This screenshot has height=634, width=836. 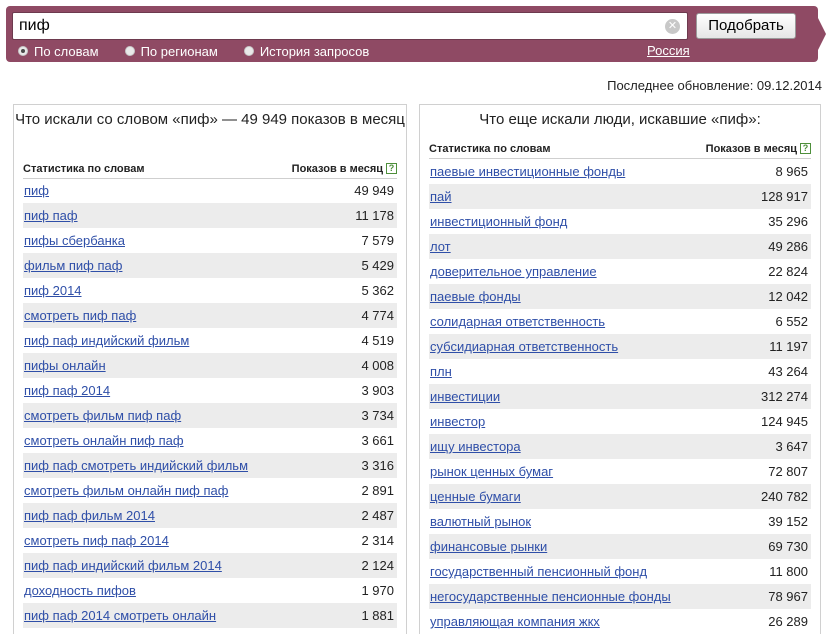 I want to click on table-row: субсидиарная ответственность 11 197, so click(x=620, y=346).